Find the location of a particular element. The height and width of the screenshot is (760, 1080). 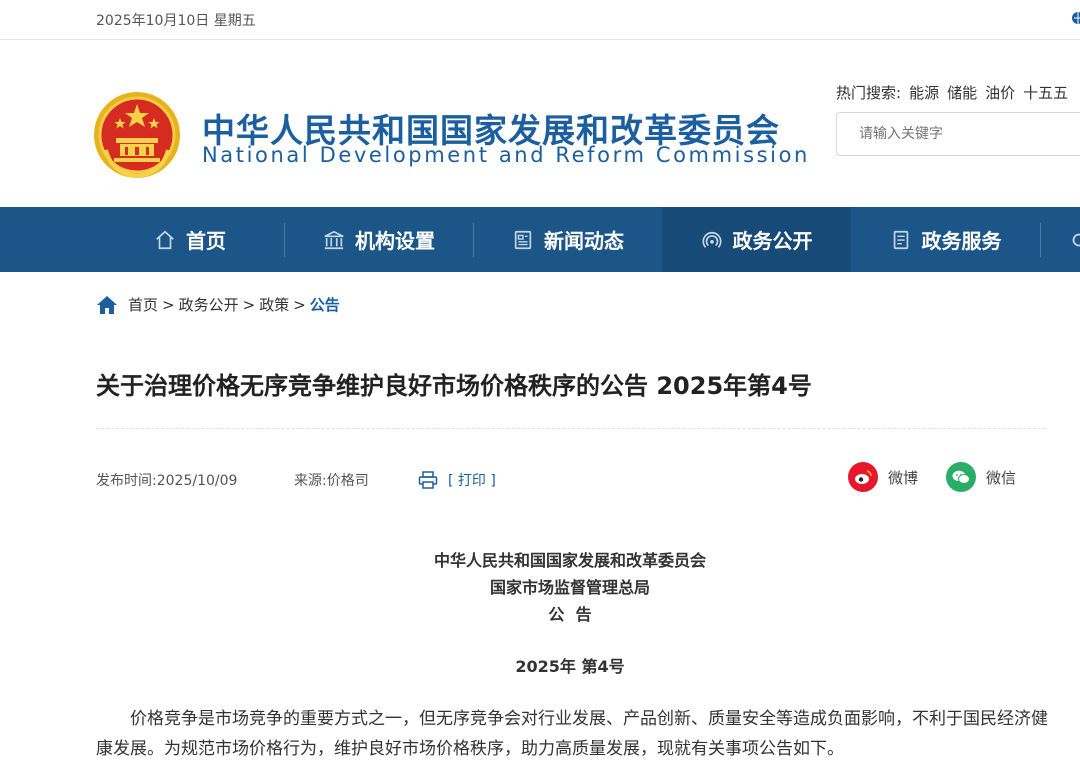

share-weibo-button: 微博 is located at coordinates (883, 477).